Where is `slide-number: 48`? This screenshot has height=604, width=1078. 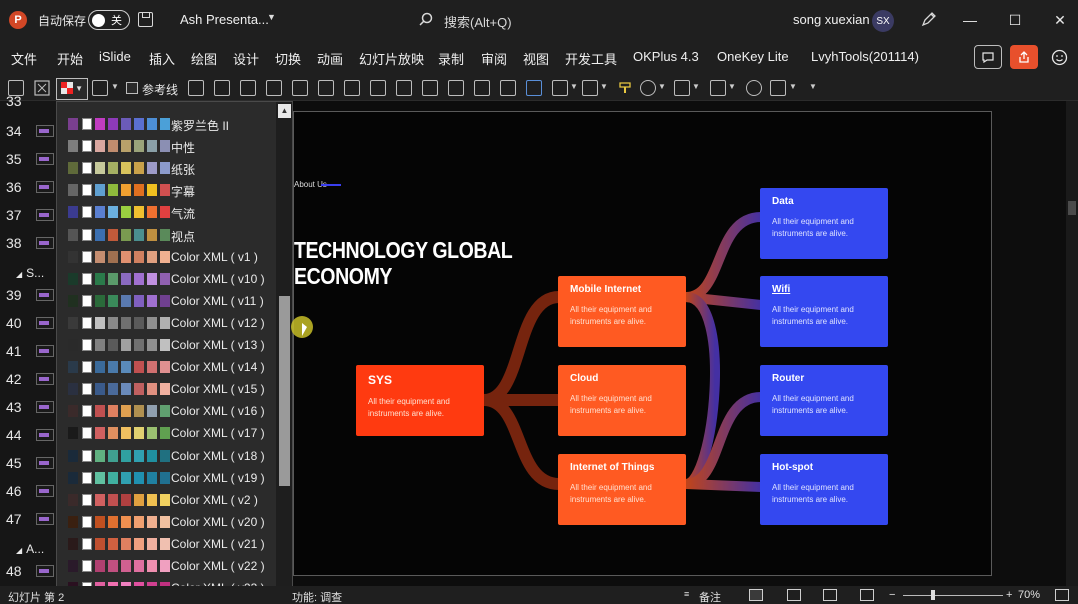
slide-number: 48 is located at coordinates (18, 571).